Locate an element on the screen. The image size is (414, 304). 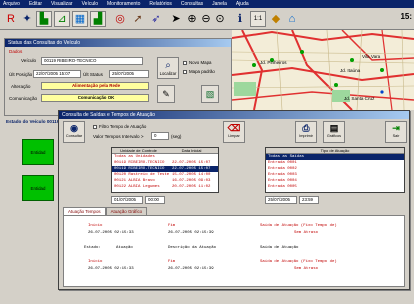
satellite-icon: ✦ is located at coordinates (27, 19).